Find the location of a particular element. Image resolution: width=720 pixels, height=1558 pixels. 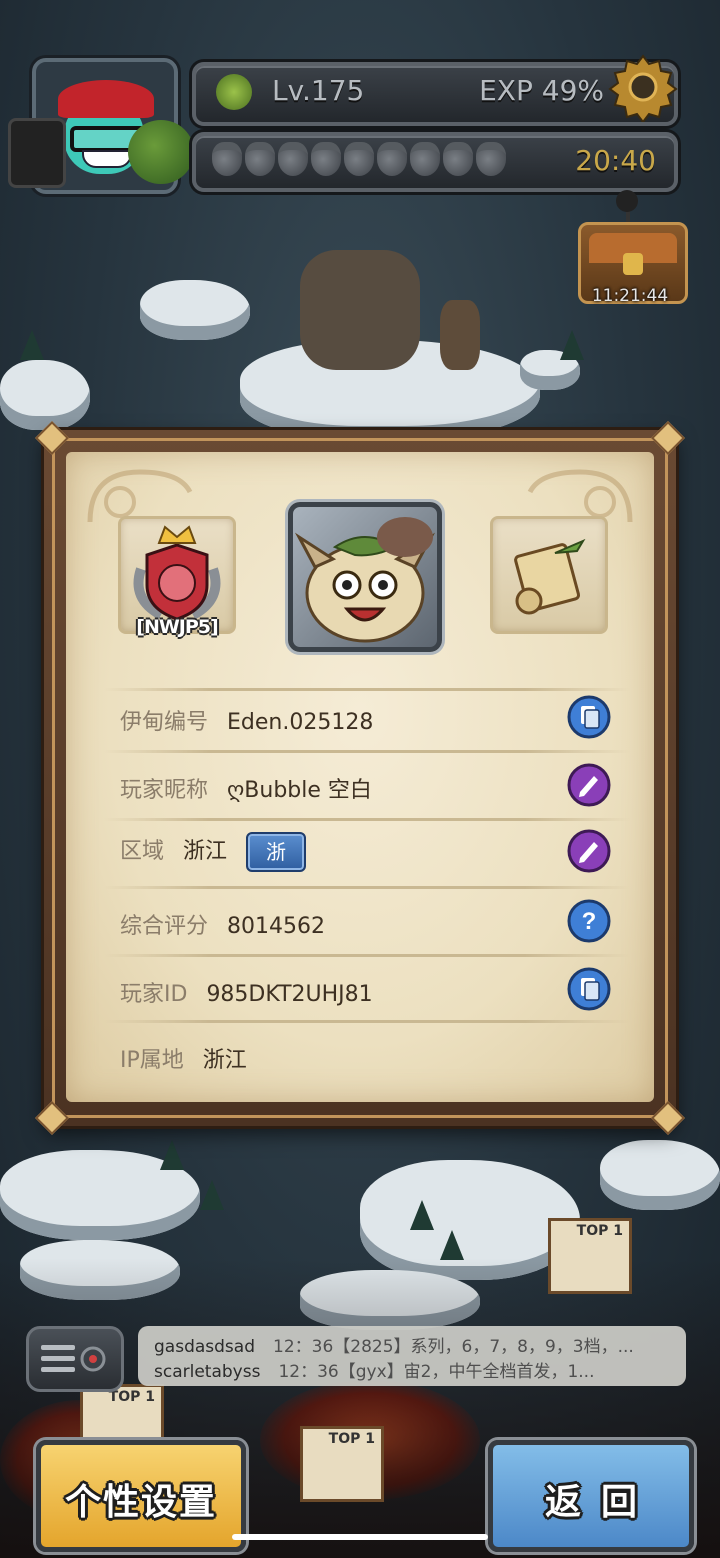

chat-menu-button is located at coordinates (75, 1359).